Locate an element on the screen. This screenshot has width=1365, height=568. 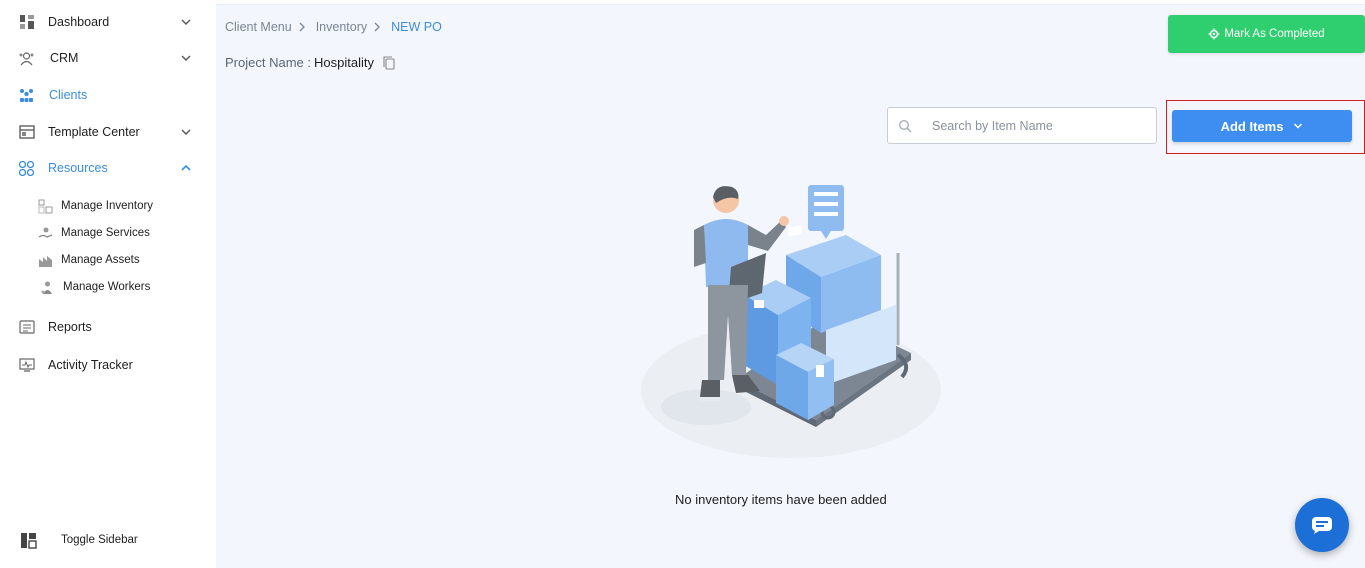
toggle-sidebar-icon is located at coordinates (28, 540).